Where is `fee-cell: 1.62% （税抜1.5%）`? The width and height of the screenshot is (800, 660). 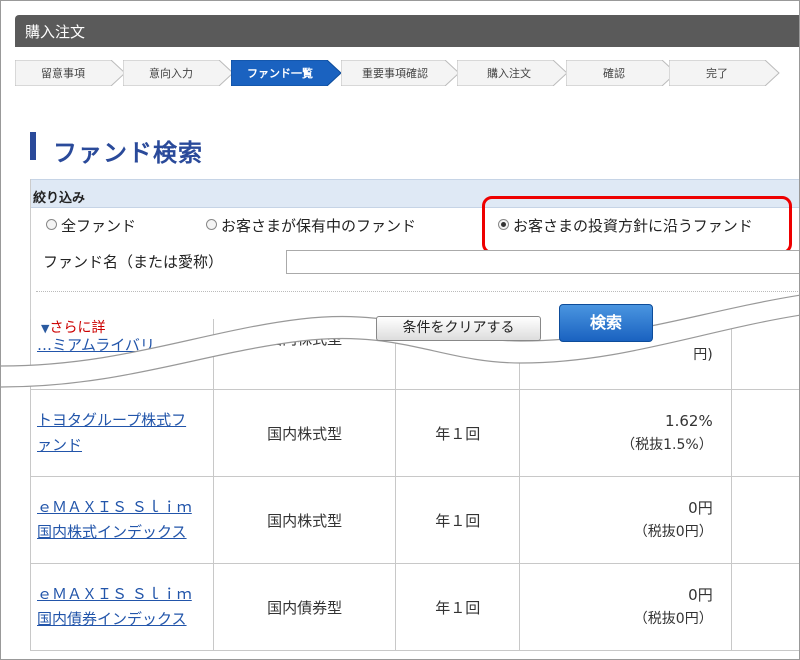 fee-cell: 1.62% （税抜1.5%） is located at coordinates (625, 433).